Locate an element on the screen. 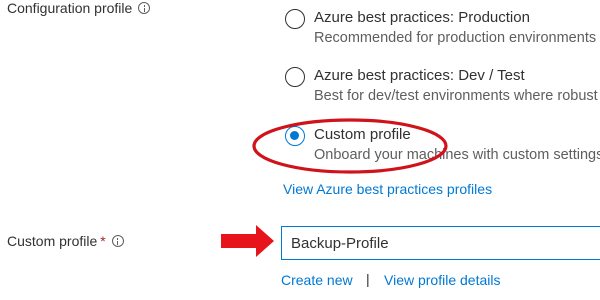  create-new-link: Create new is located at coordinates (317, 280).